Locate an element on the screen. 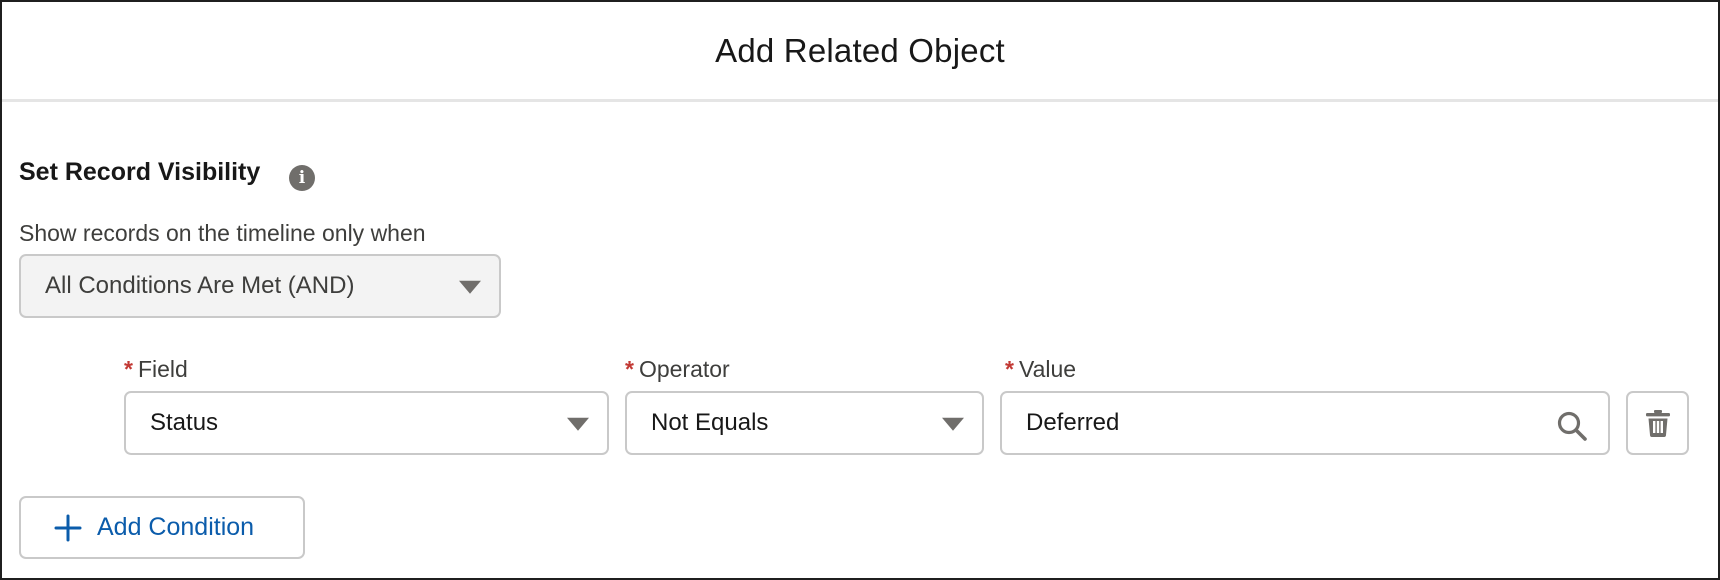 The width and height of the screenshot is (1720, 580). info-icon: i is located at coordinates (302, 178).